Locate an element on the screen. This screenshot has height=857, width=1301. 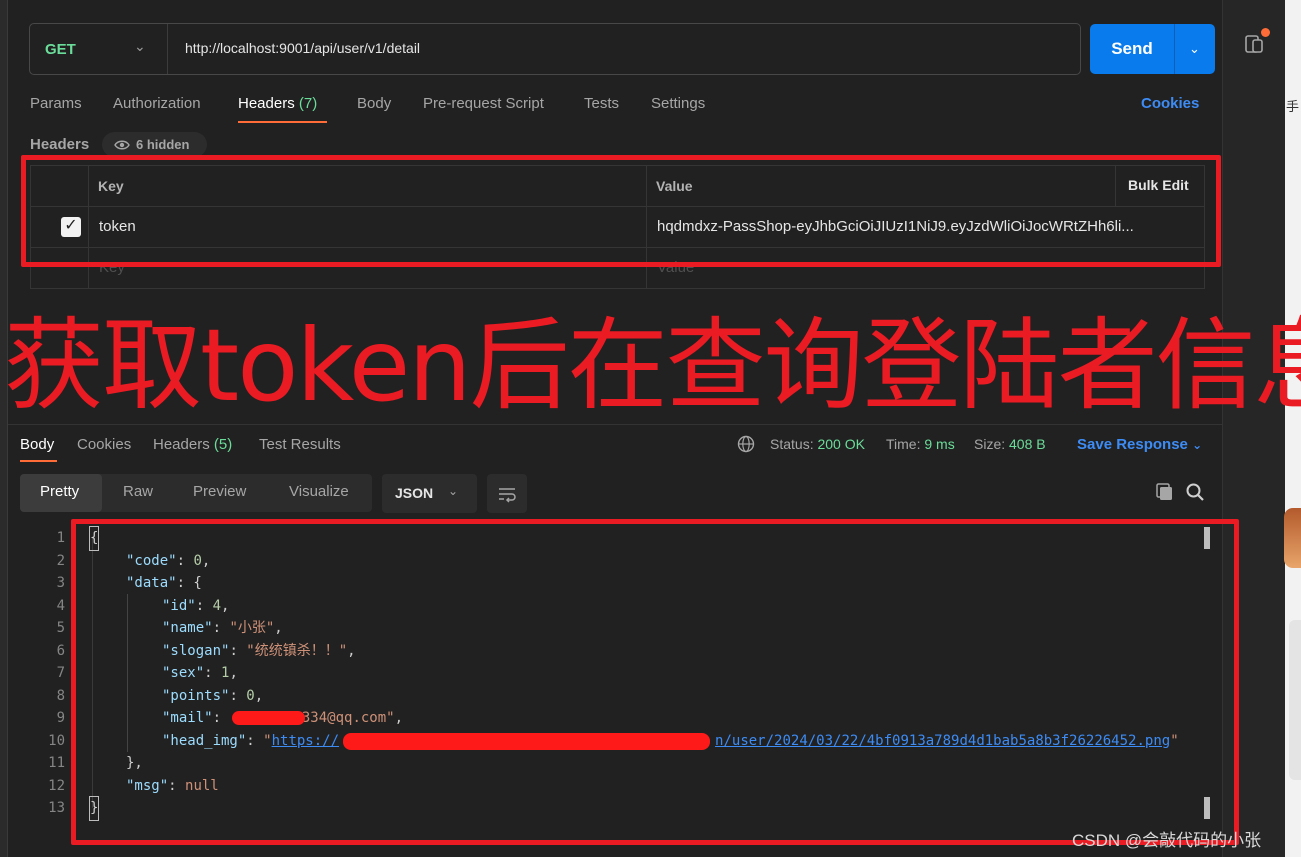
eye-icon is located at coordinates (122, 145).